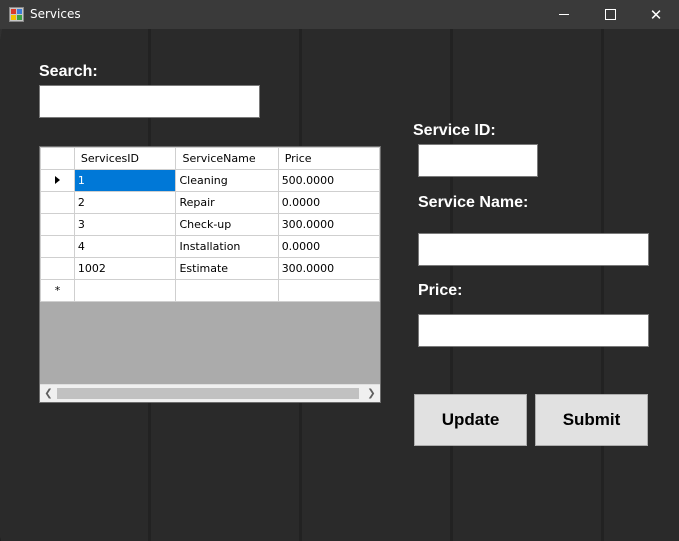 The height and width of the screenshot is (541, 679). I want to click on table-row: 3 Check-up 300.0000, so click(210, 224).